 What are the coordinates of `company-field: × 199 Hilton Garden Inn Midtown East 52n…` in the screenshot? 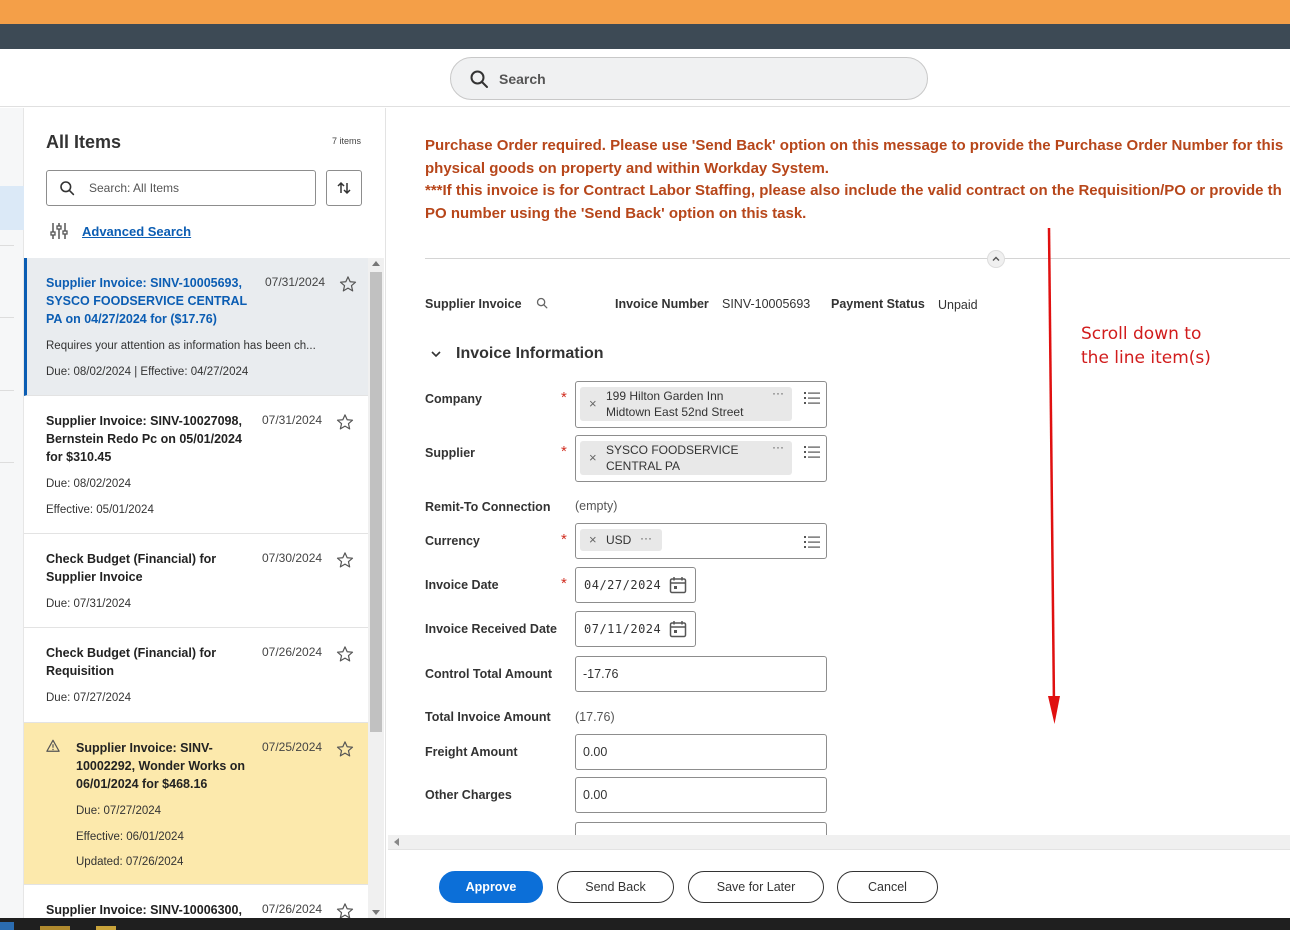 It's located at (701, 404).